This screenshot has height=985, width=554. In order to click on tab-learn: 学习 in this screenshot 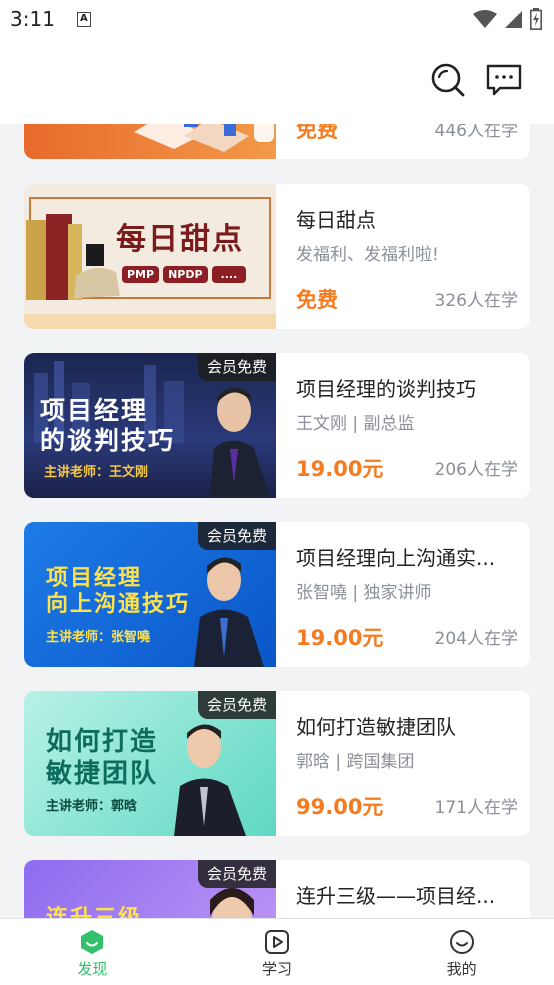, I will do `click(277, 952)`.